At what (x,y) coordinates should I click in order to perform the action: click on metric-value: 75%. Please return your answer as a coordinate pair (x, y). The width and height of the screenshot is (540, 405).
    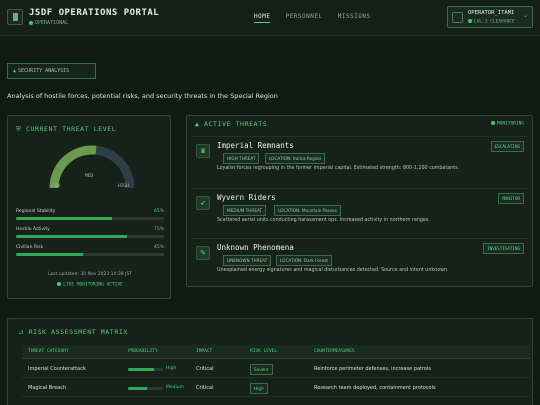
    Looking at the image, I should click on (158, 229).